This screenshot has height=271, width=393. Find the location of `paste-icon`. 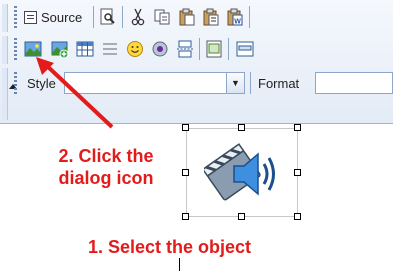

paste-icon is located at coordinates (187, 17).